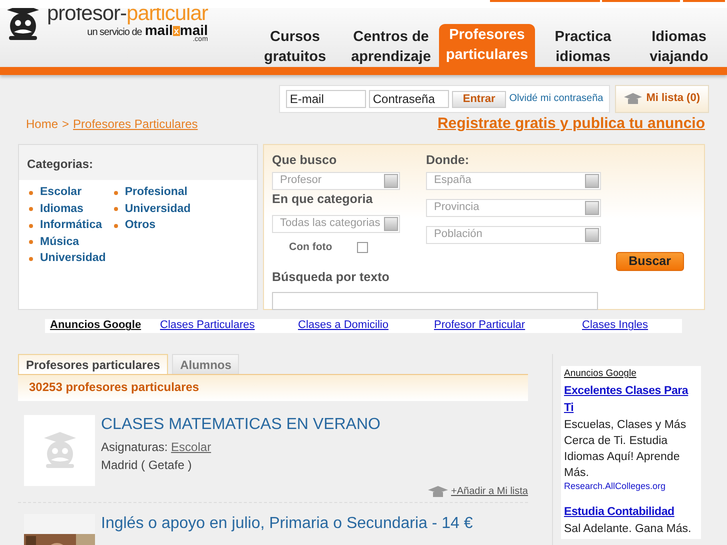  Describe the element at coordinates (679, 45) in the screenshot. I see `nav-tab: Idiomas viajando` at that location.